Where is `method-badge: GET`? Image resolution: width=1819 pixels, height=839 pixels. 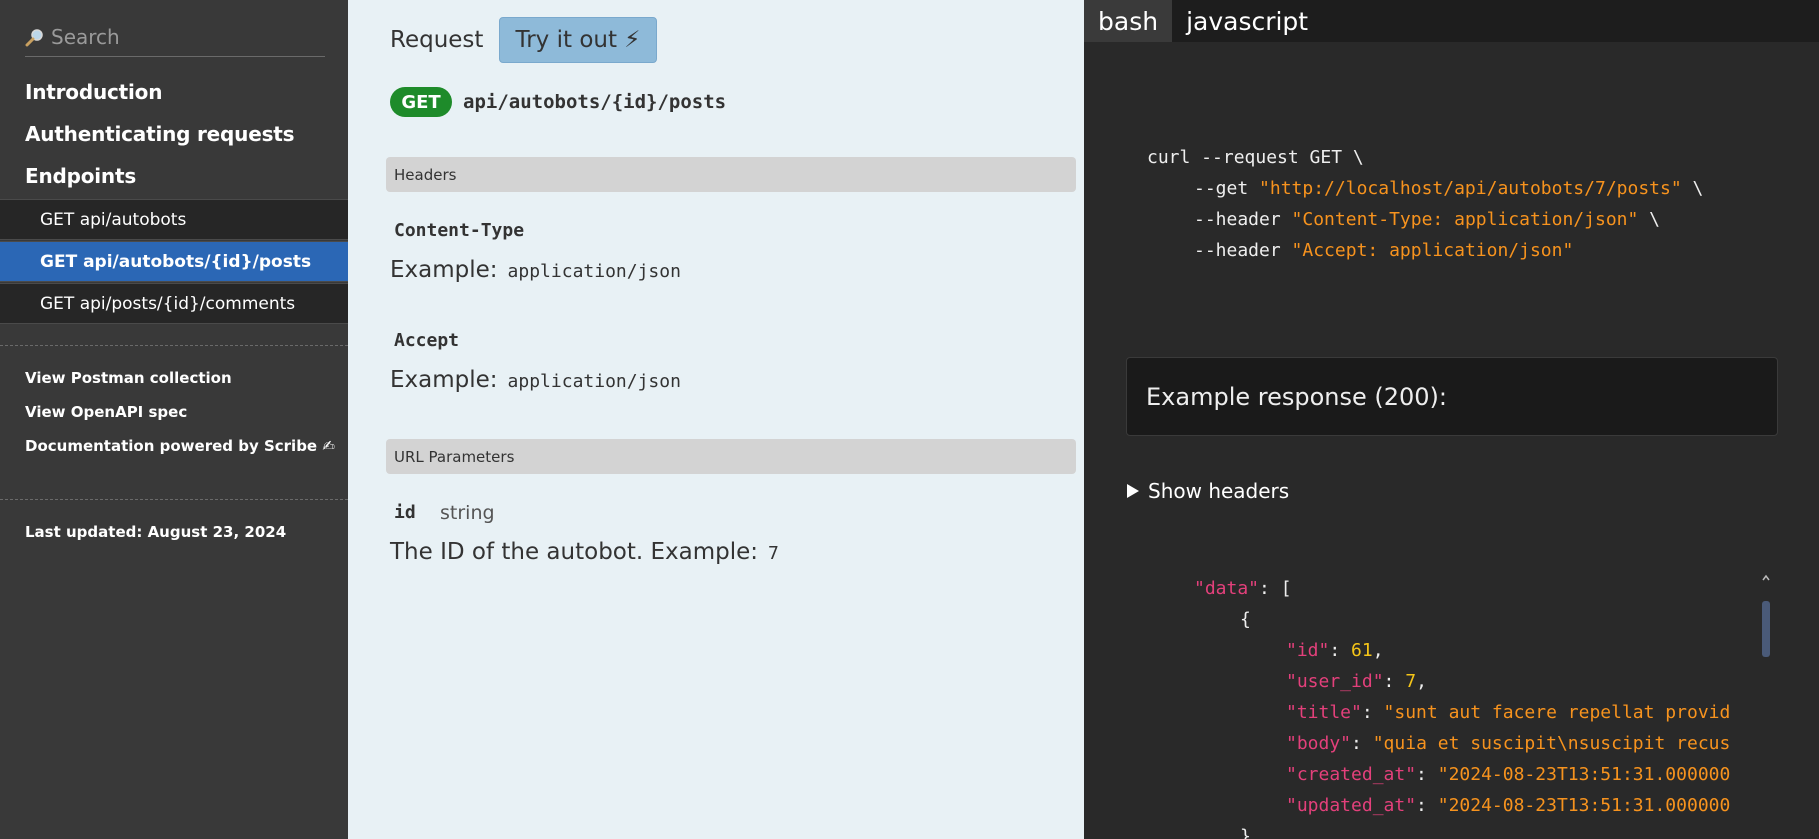
method-badge: GET is located at coordinates (421, 102).